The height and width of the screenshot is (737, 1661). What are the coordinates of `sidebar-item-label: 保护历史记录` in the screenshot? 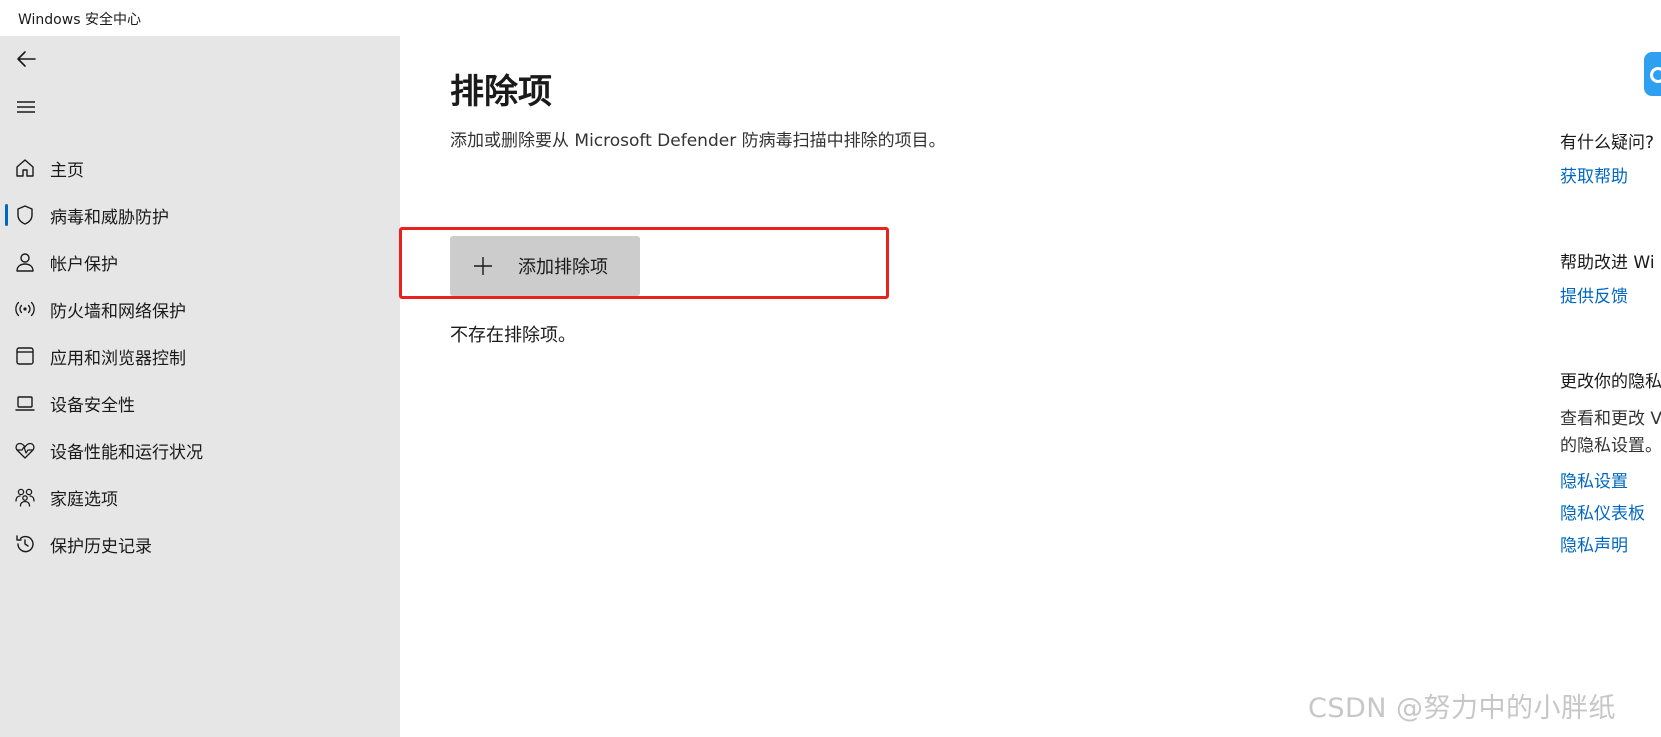 It's located at (101, 546).